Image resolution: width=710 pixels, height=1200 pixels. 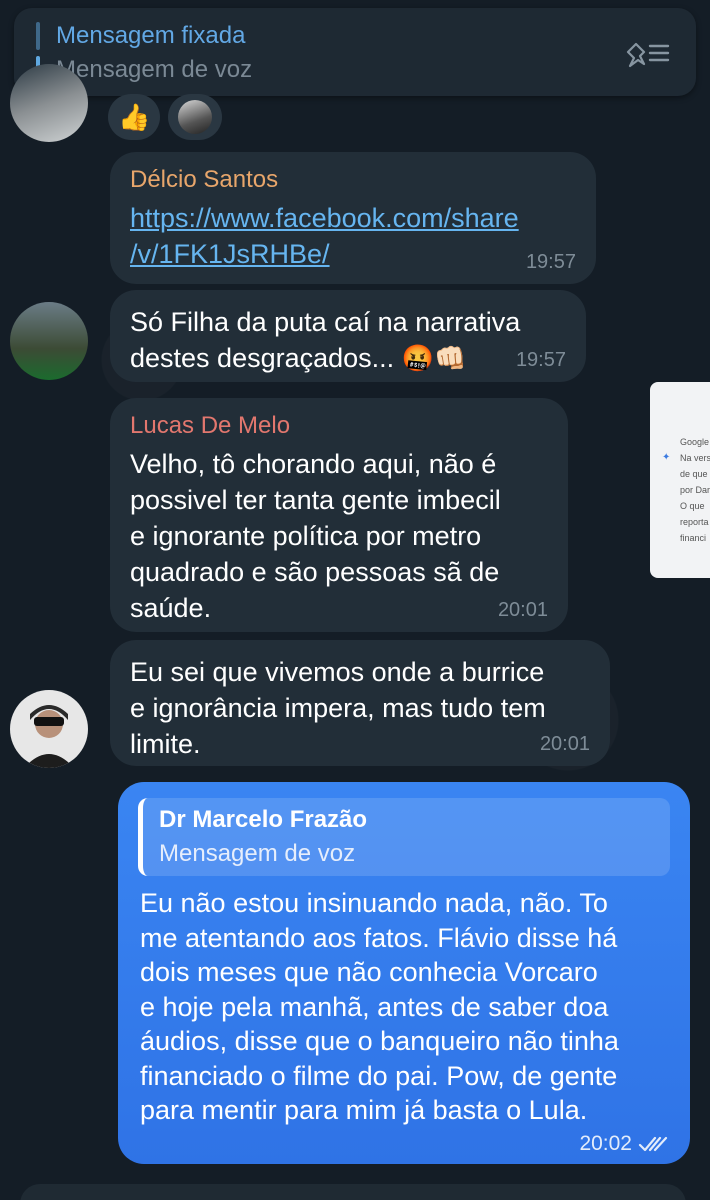 I want to click on reactor-avatar, so click(x=195, y=117).